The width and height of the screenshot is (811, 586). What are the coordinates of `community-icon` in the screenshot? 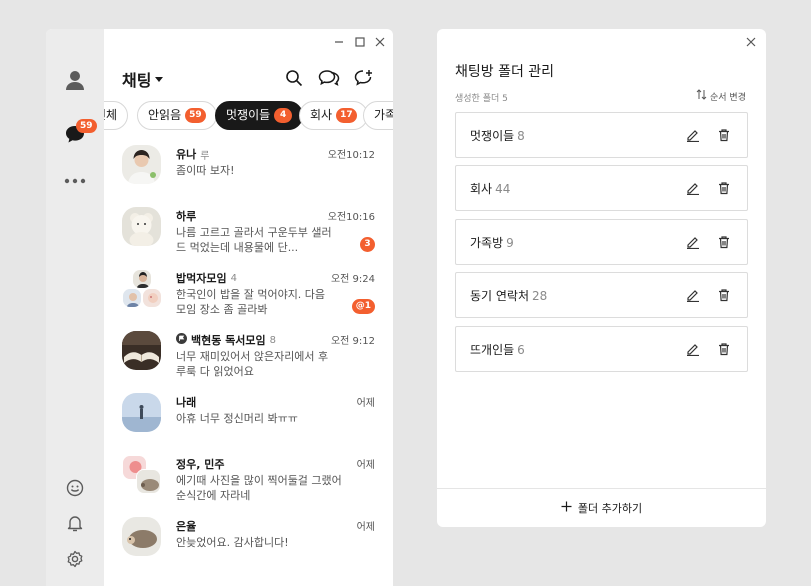 It's located at (181, 340).